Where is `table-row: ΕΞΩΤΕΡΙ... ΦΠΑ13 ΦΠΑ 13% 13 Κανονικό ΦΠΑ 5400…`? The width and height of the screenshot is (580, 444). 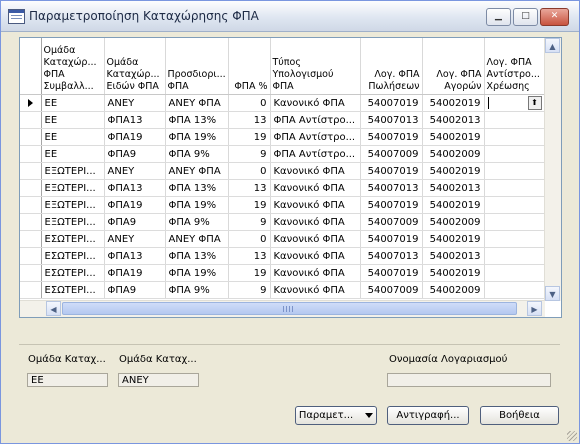
table-row: ΕΞΩΤΕΡΙ... ΦΠΑ13 ΦΠΑ 13% 13 Κανονικό ΦΠΑ 5400… is located at coordinates (283, 188).